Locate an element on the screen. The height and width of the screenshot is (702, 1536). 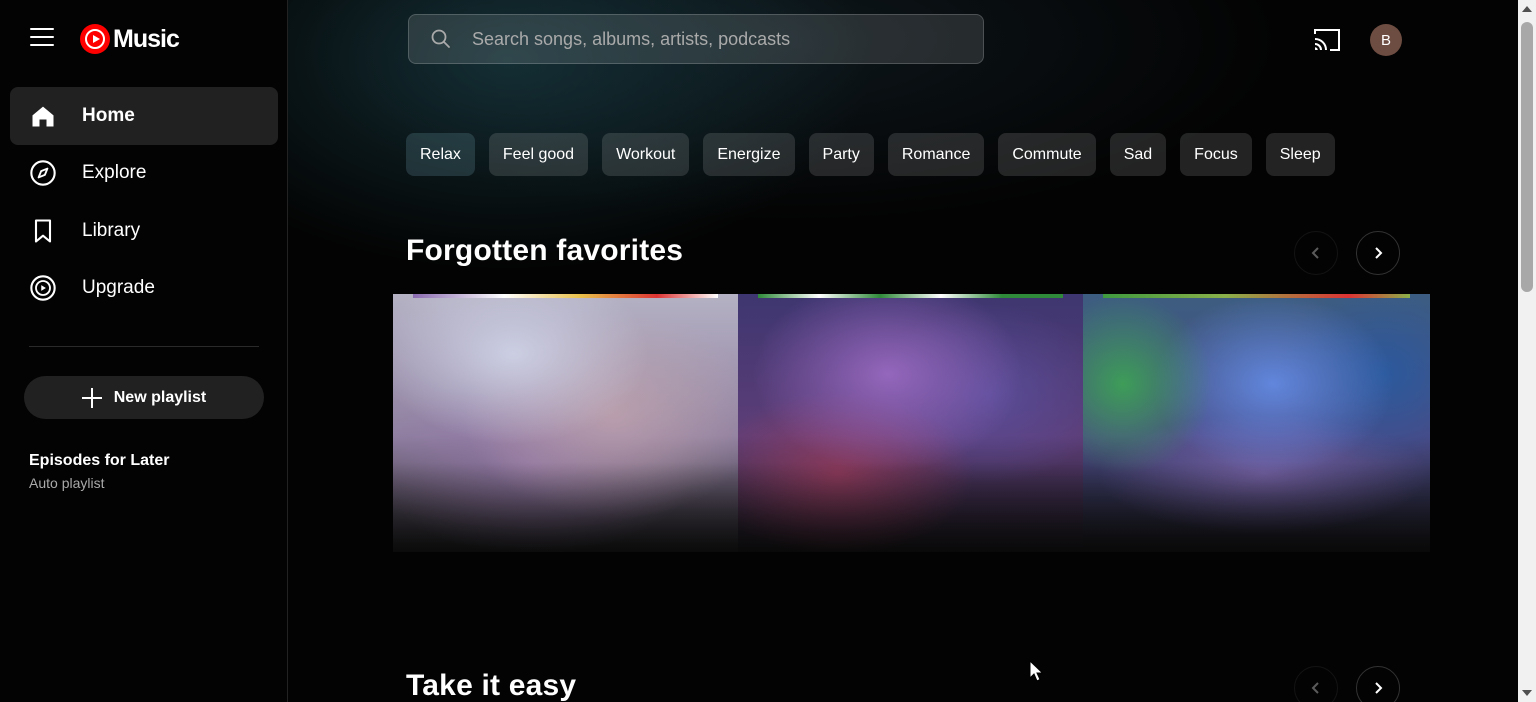
chip-workout: Workout is located at coordinates (646, 154).